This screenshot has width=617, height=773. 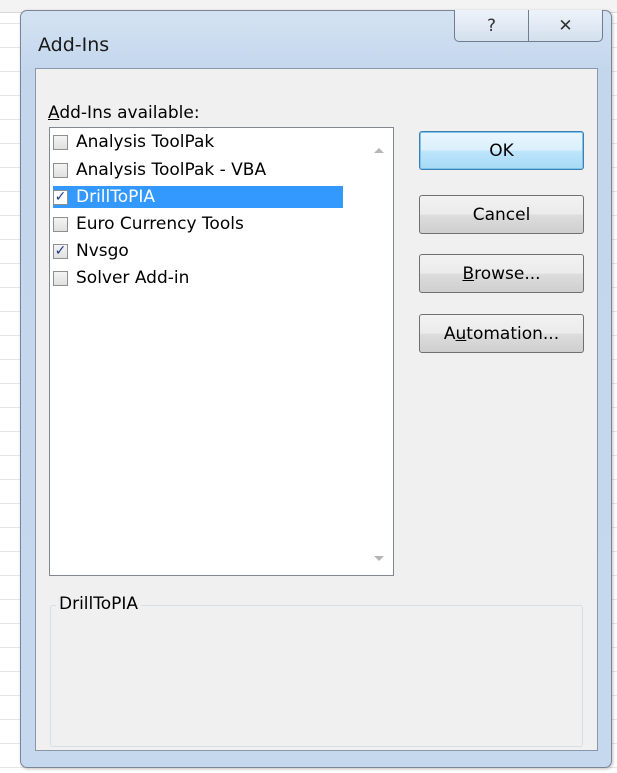 What do you see at coordinates (102, 251) in the screenshot?
I see `list-item-label: Nvsgo` at bounding box center [102, 251].